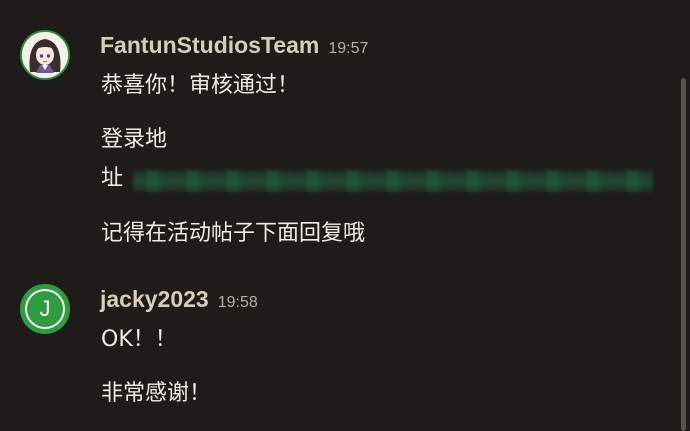  I want to click on timestamp: 19:57, so click(348, 48).